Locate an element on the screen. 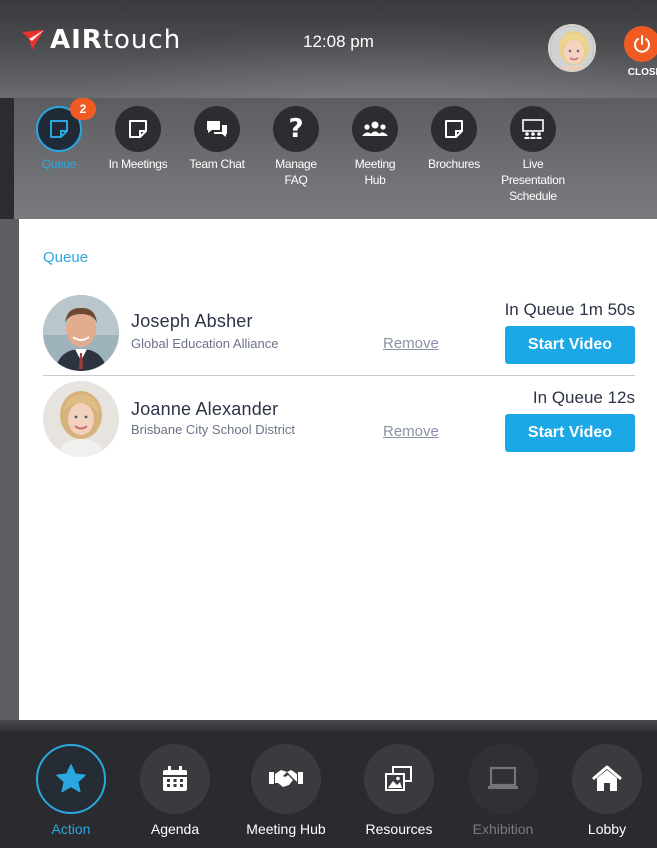  tab-in-meetings: In Meetings is located at coordinates (138, 139).